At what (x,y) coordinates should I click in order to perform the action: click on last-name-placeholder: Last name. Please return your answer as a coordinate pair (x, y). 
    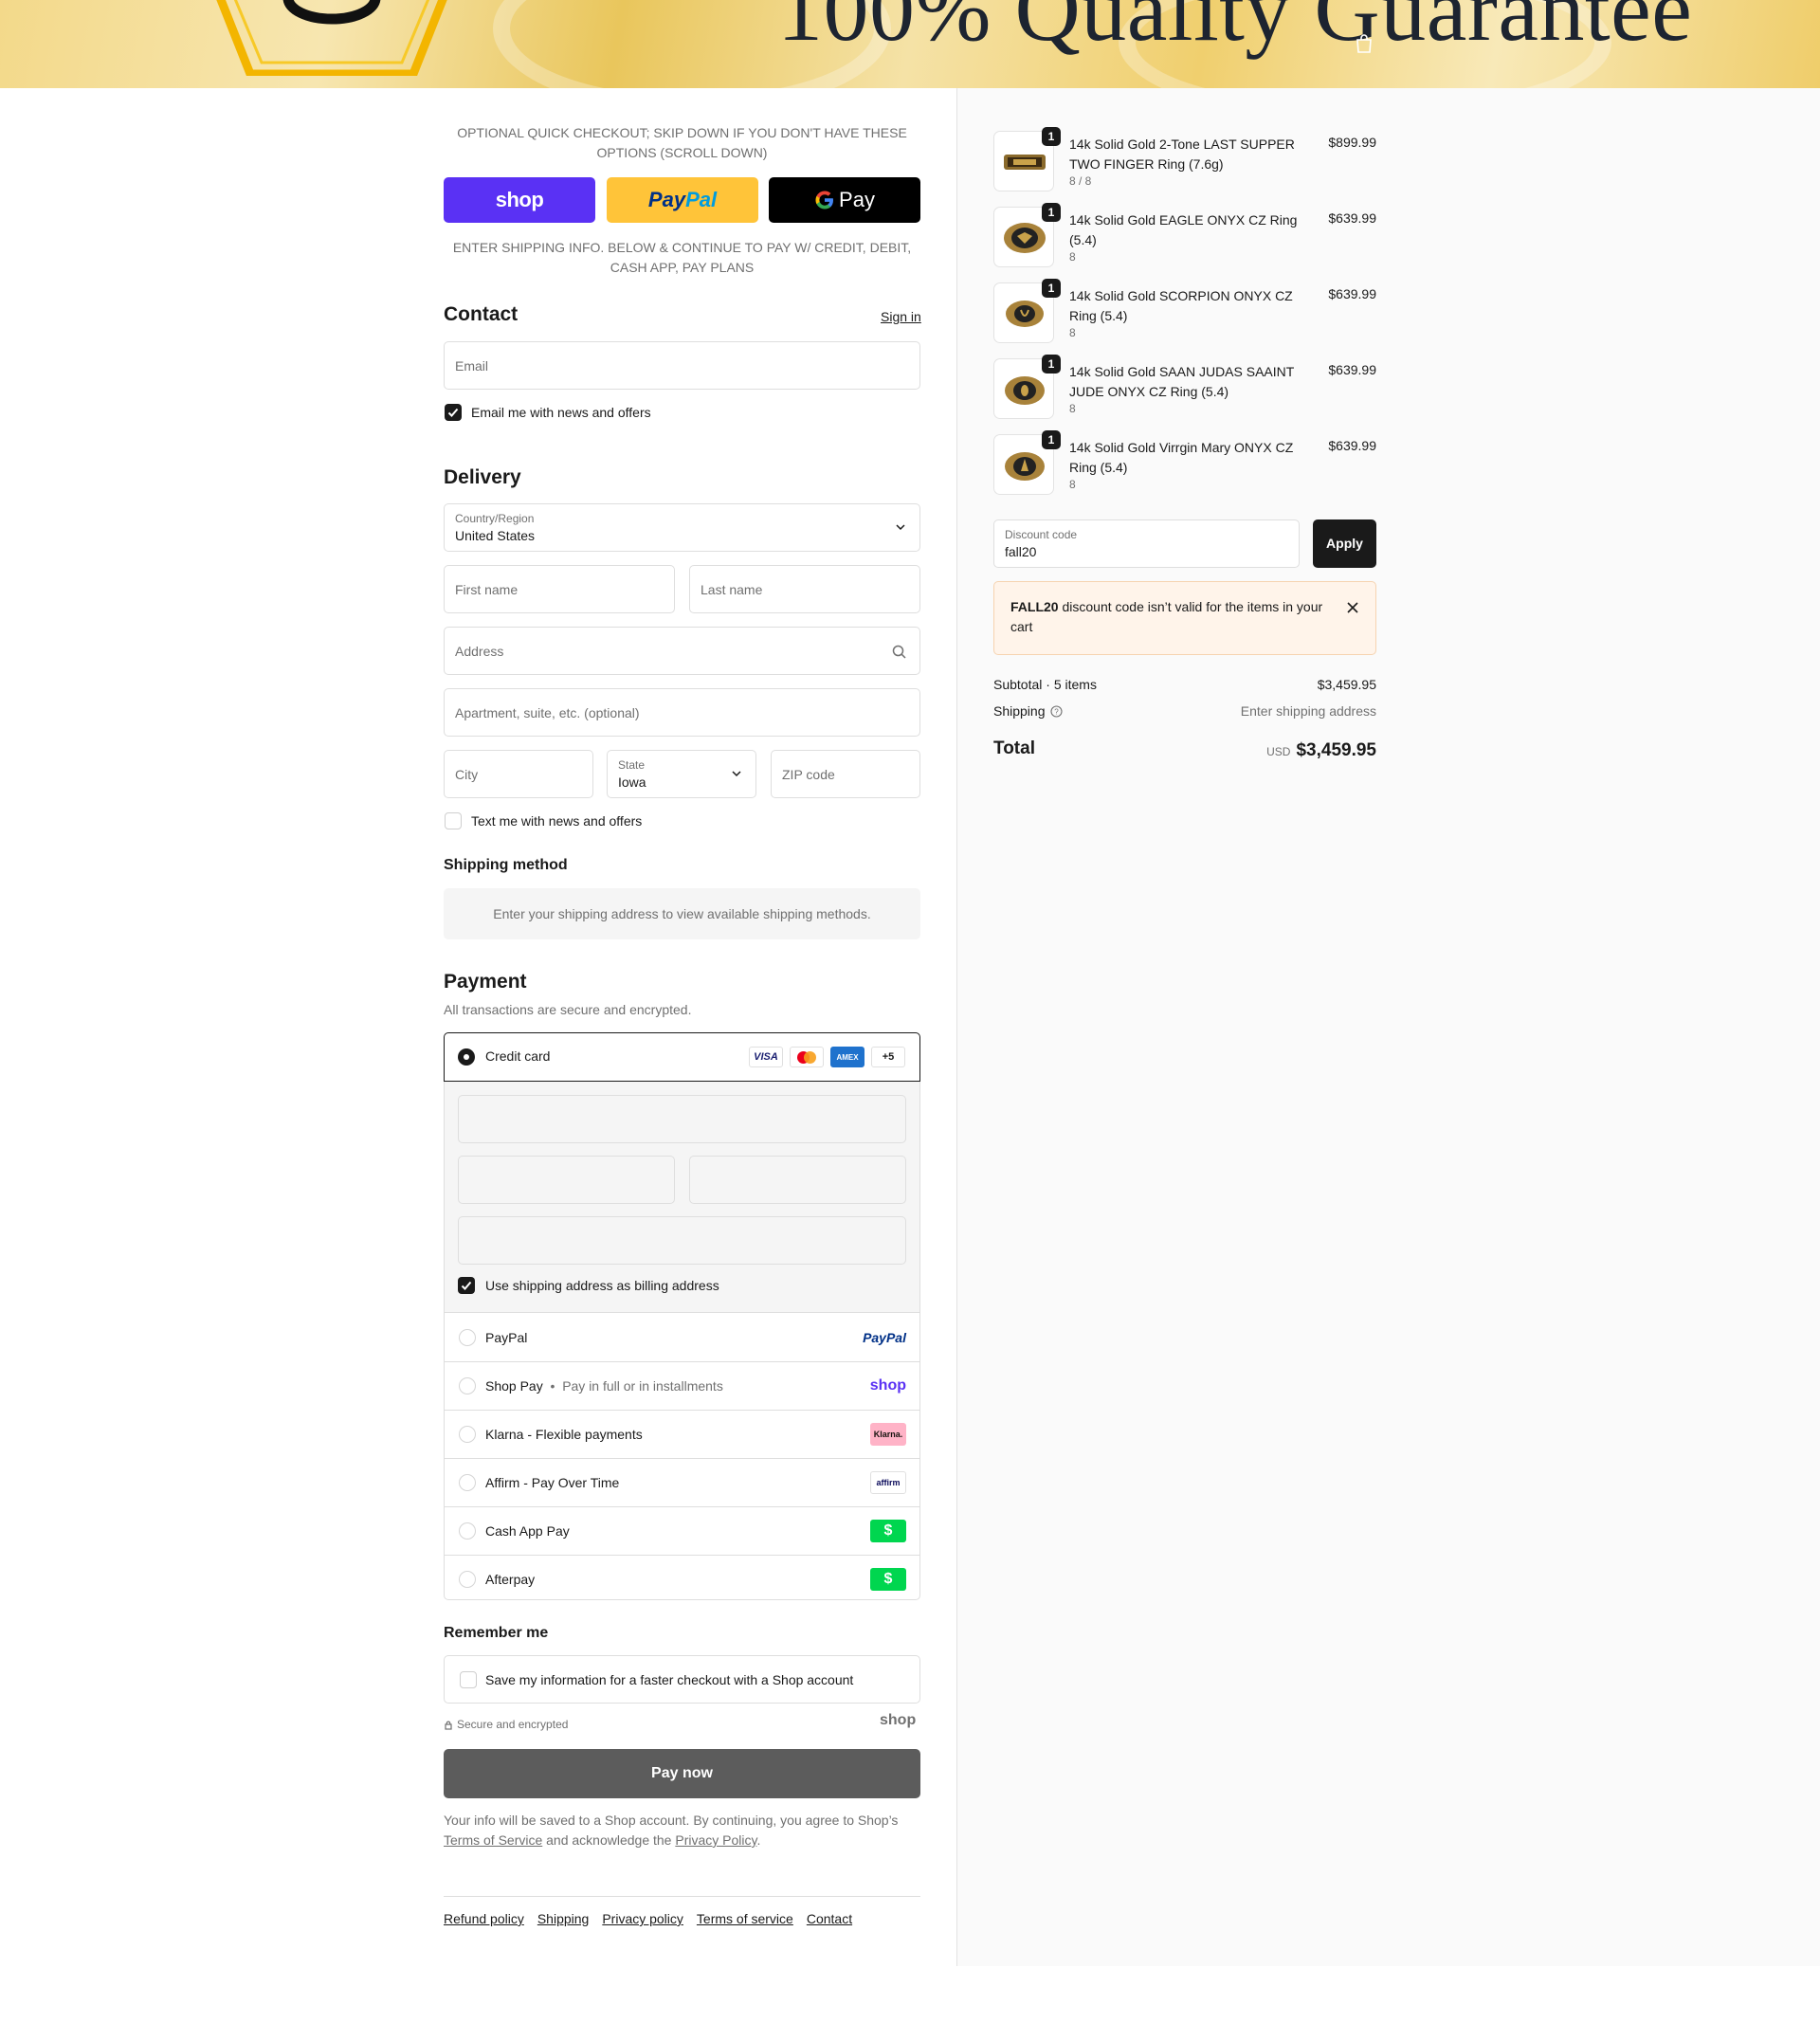
    Looking at the image, I should click on (732, 589).